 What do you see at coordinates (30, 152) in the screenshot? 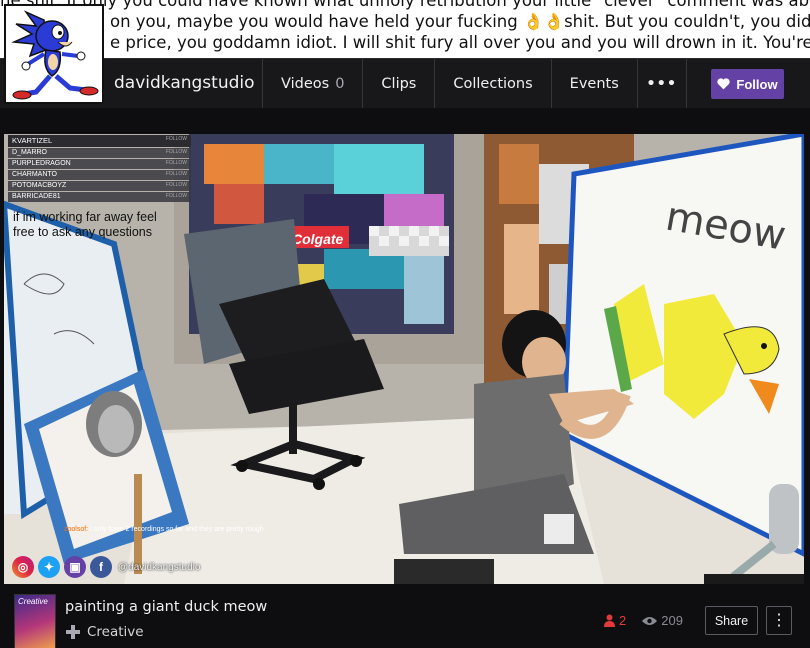
I see `chat-row-name: D_MARRO` at bounding box center [30, 152].